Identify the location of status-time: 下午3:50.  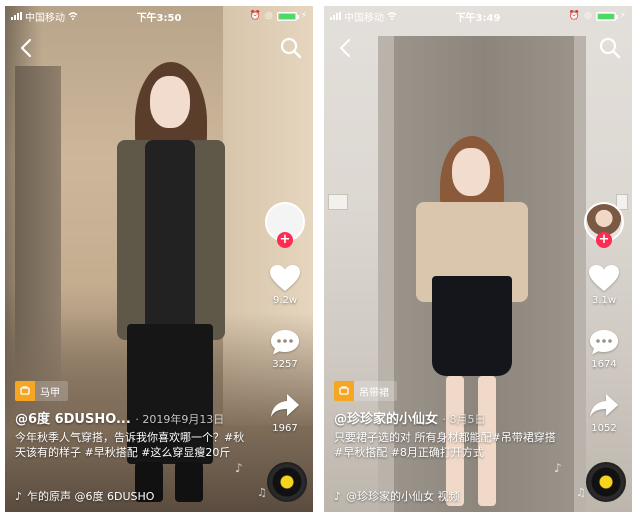
(159, 18).